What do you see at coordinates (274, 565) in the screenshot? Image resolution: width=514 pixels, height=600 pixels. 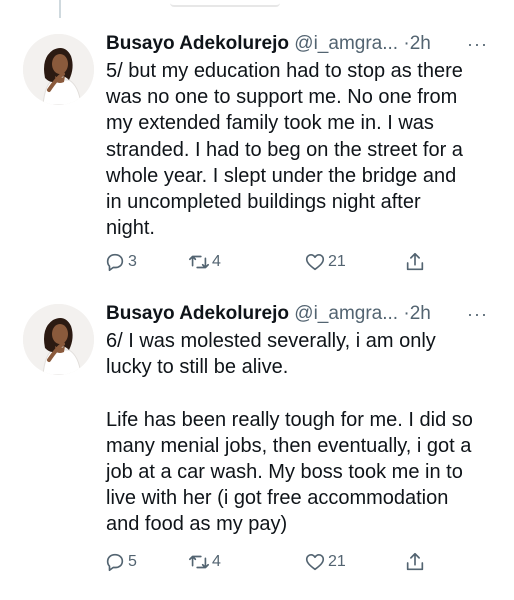 I see `tweet-actions: 5 4 21` at bounding box center [274, 565].